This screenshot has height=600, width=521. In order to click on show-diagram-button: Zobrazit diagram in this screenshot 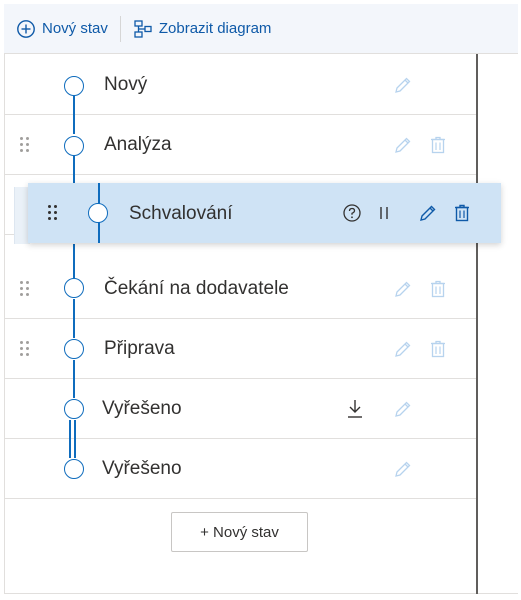, I will do `click(202, 28)`.